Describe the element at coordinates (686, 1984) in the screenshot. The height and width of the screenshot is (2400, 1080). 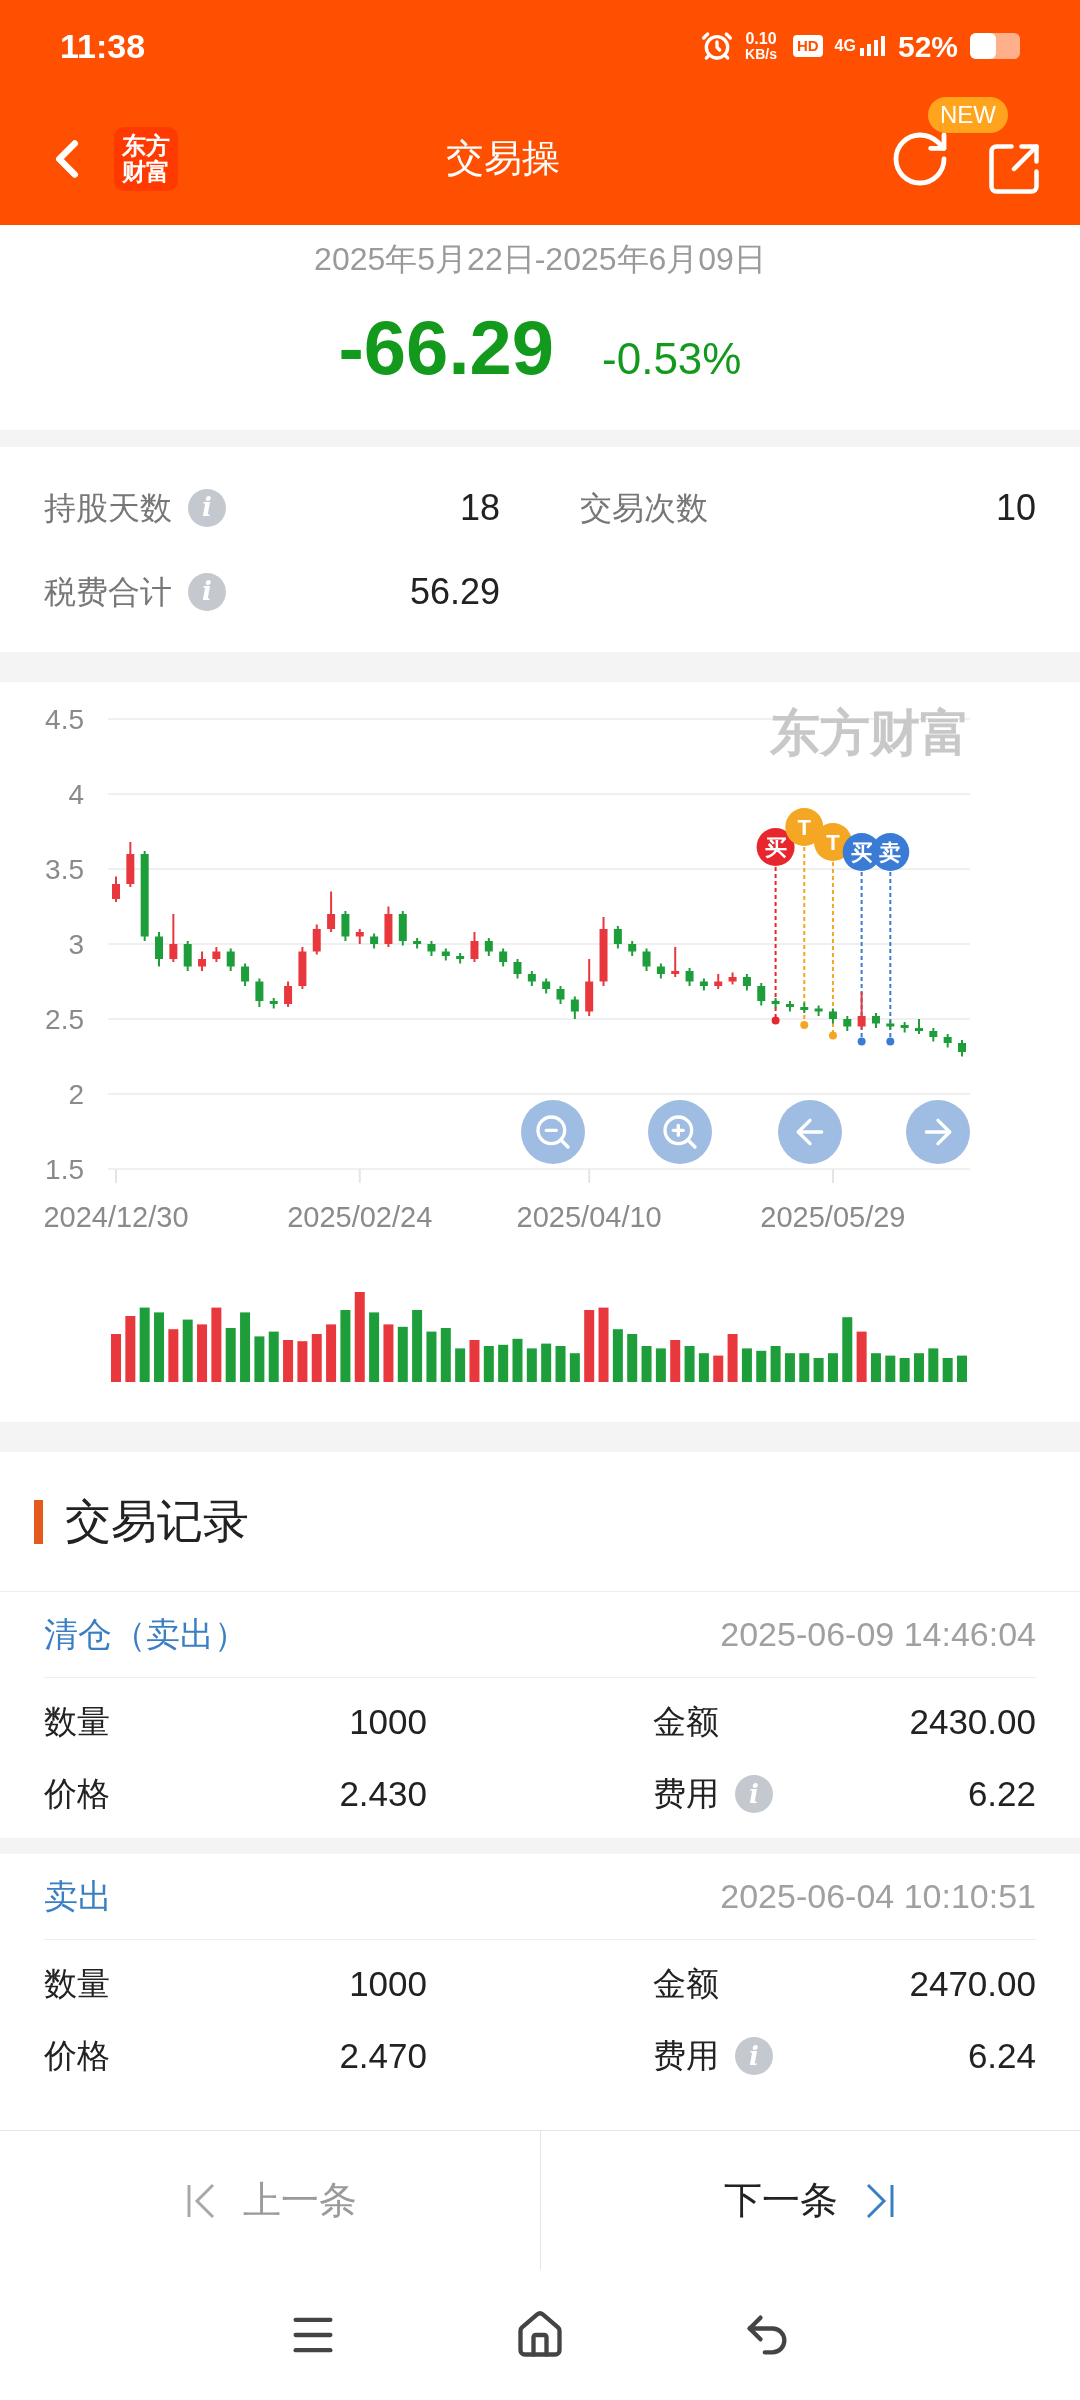
I see `field-label: 金额` at that location.